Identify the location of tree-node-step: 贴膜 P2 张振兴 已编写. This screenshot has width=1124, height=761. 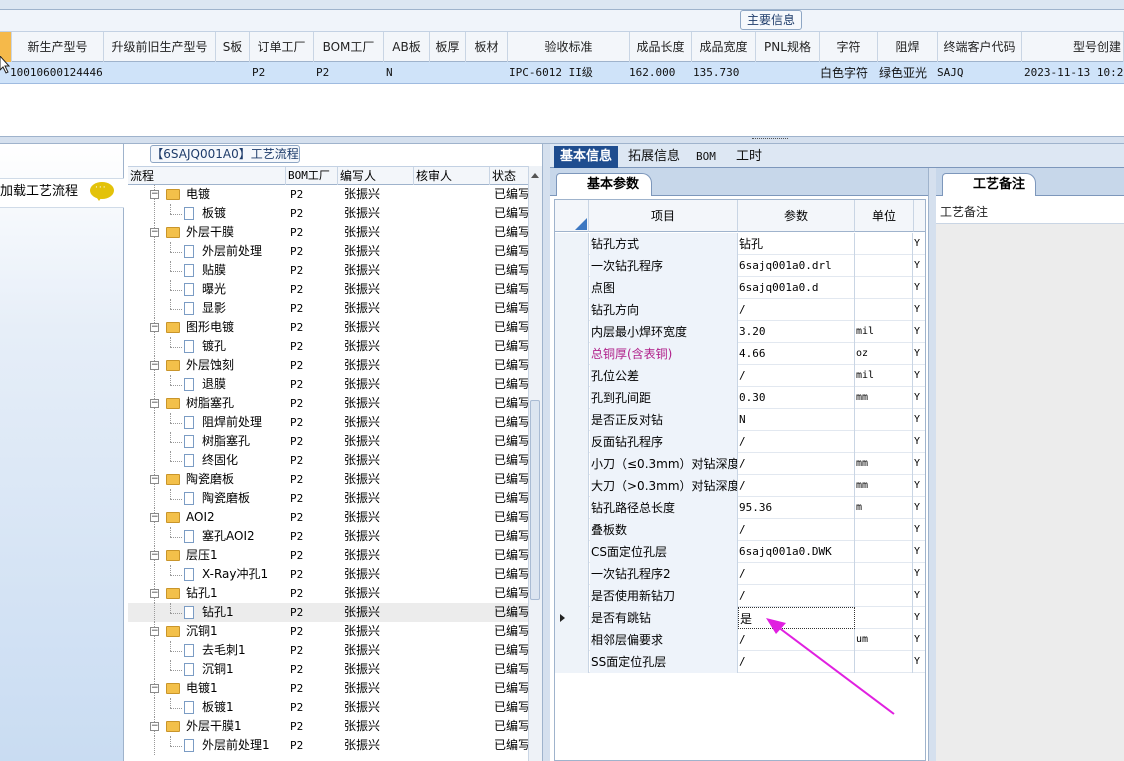
(335, 270).